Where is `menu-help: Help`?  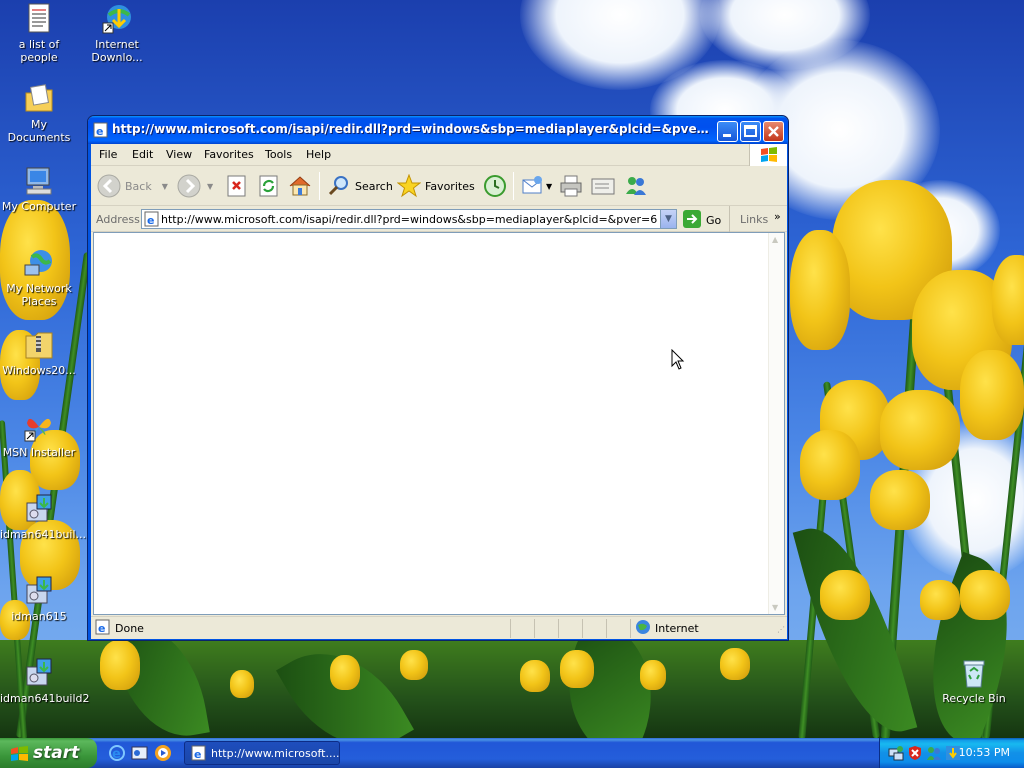
menu-help: Help is located at coordinates (318, 154).